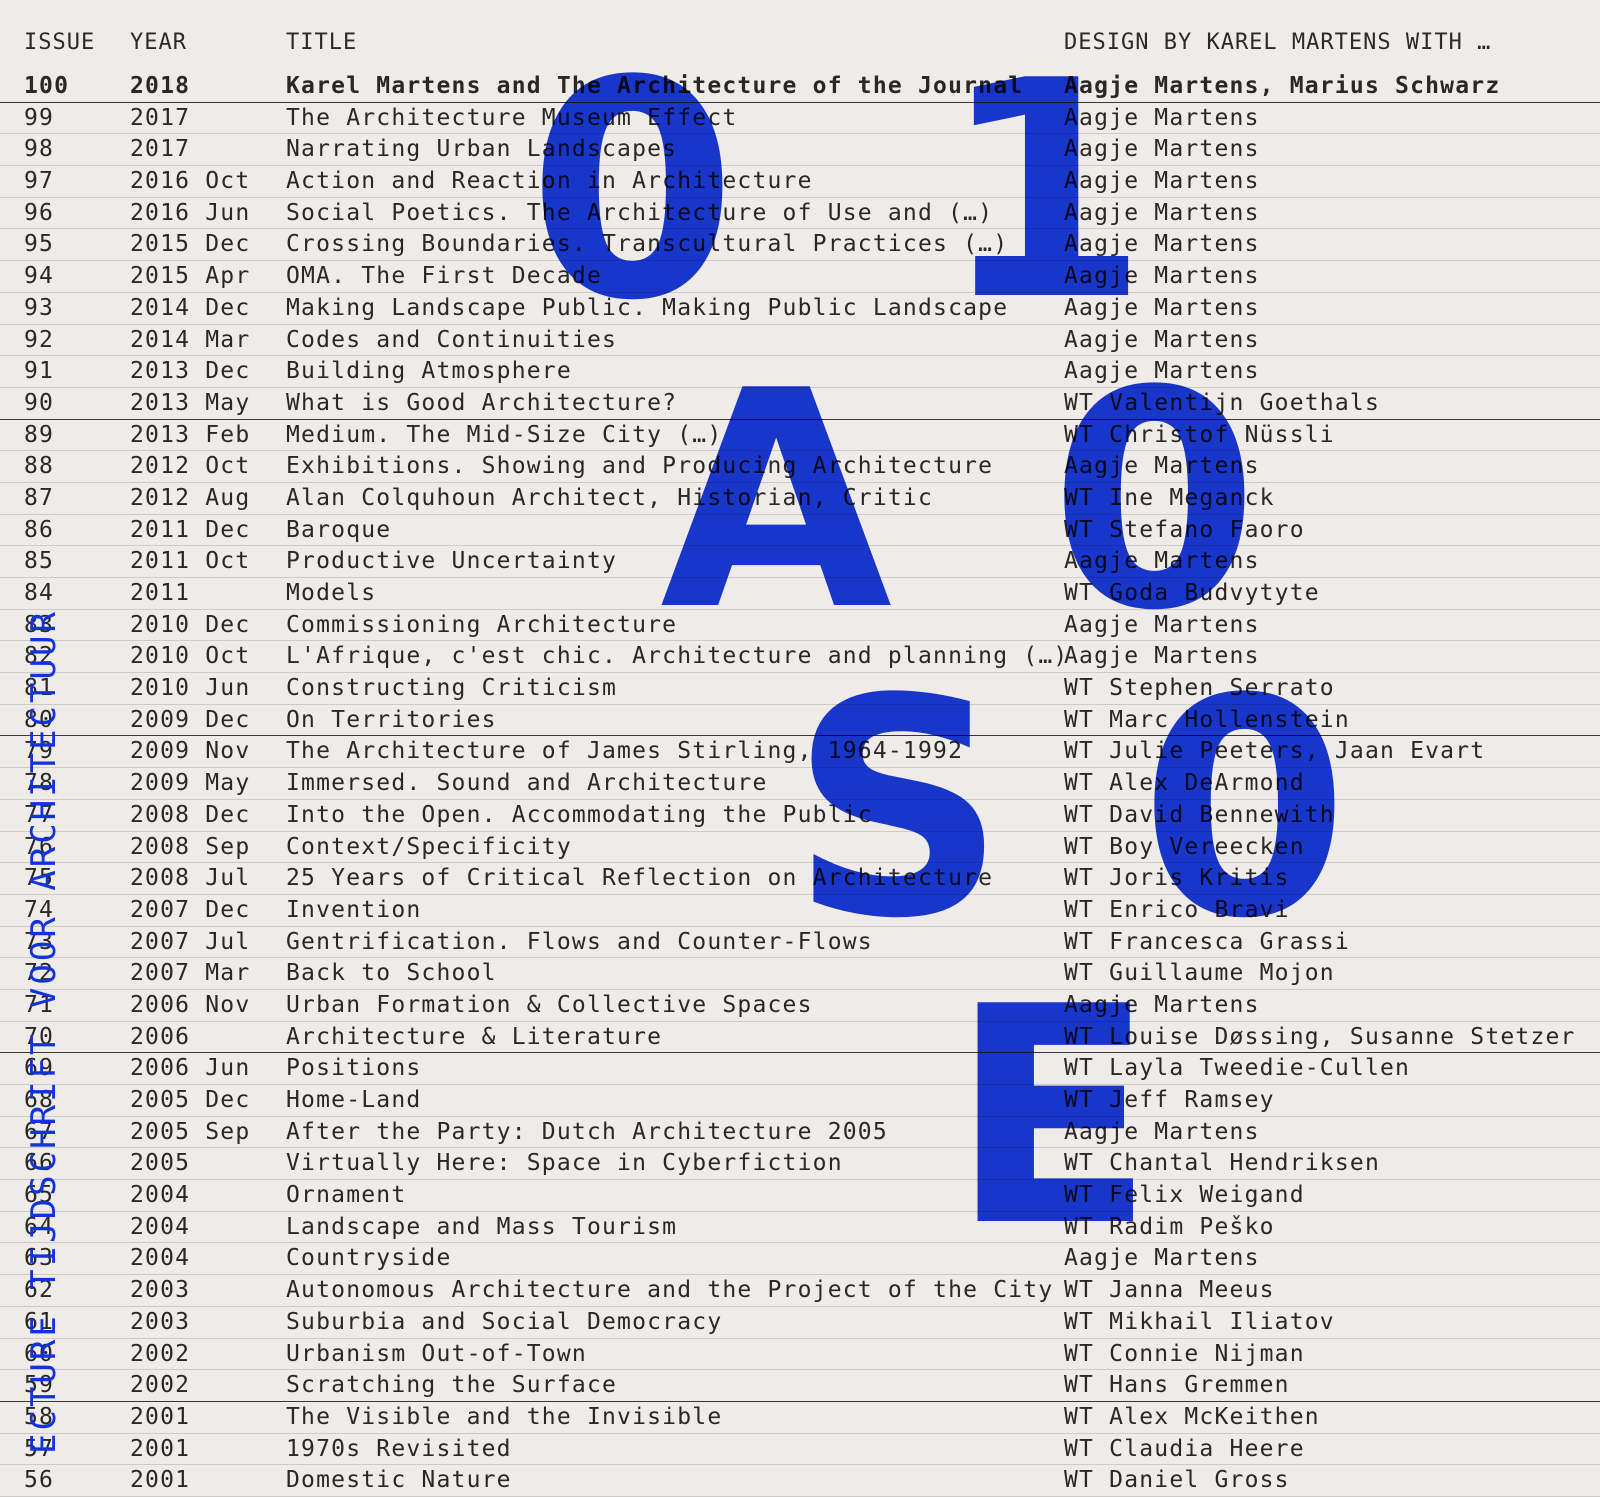 The height and width of the screenshot is (1497, 1600). Describe the element at coordinates (39, 1480) in the screenshot. I see `issue-cell: 56` at that location.